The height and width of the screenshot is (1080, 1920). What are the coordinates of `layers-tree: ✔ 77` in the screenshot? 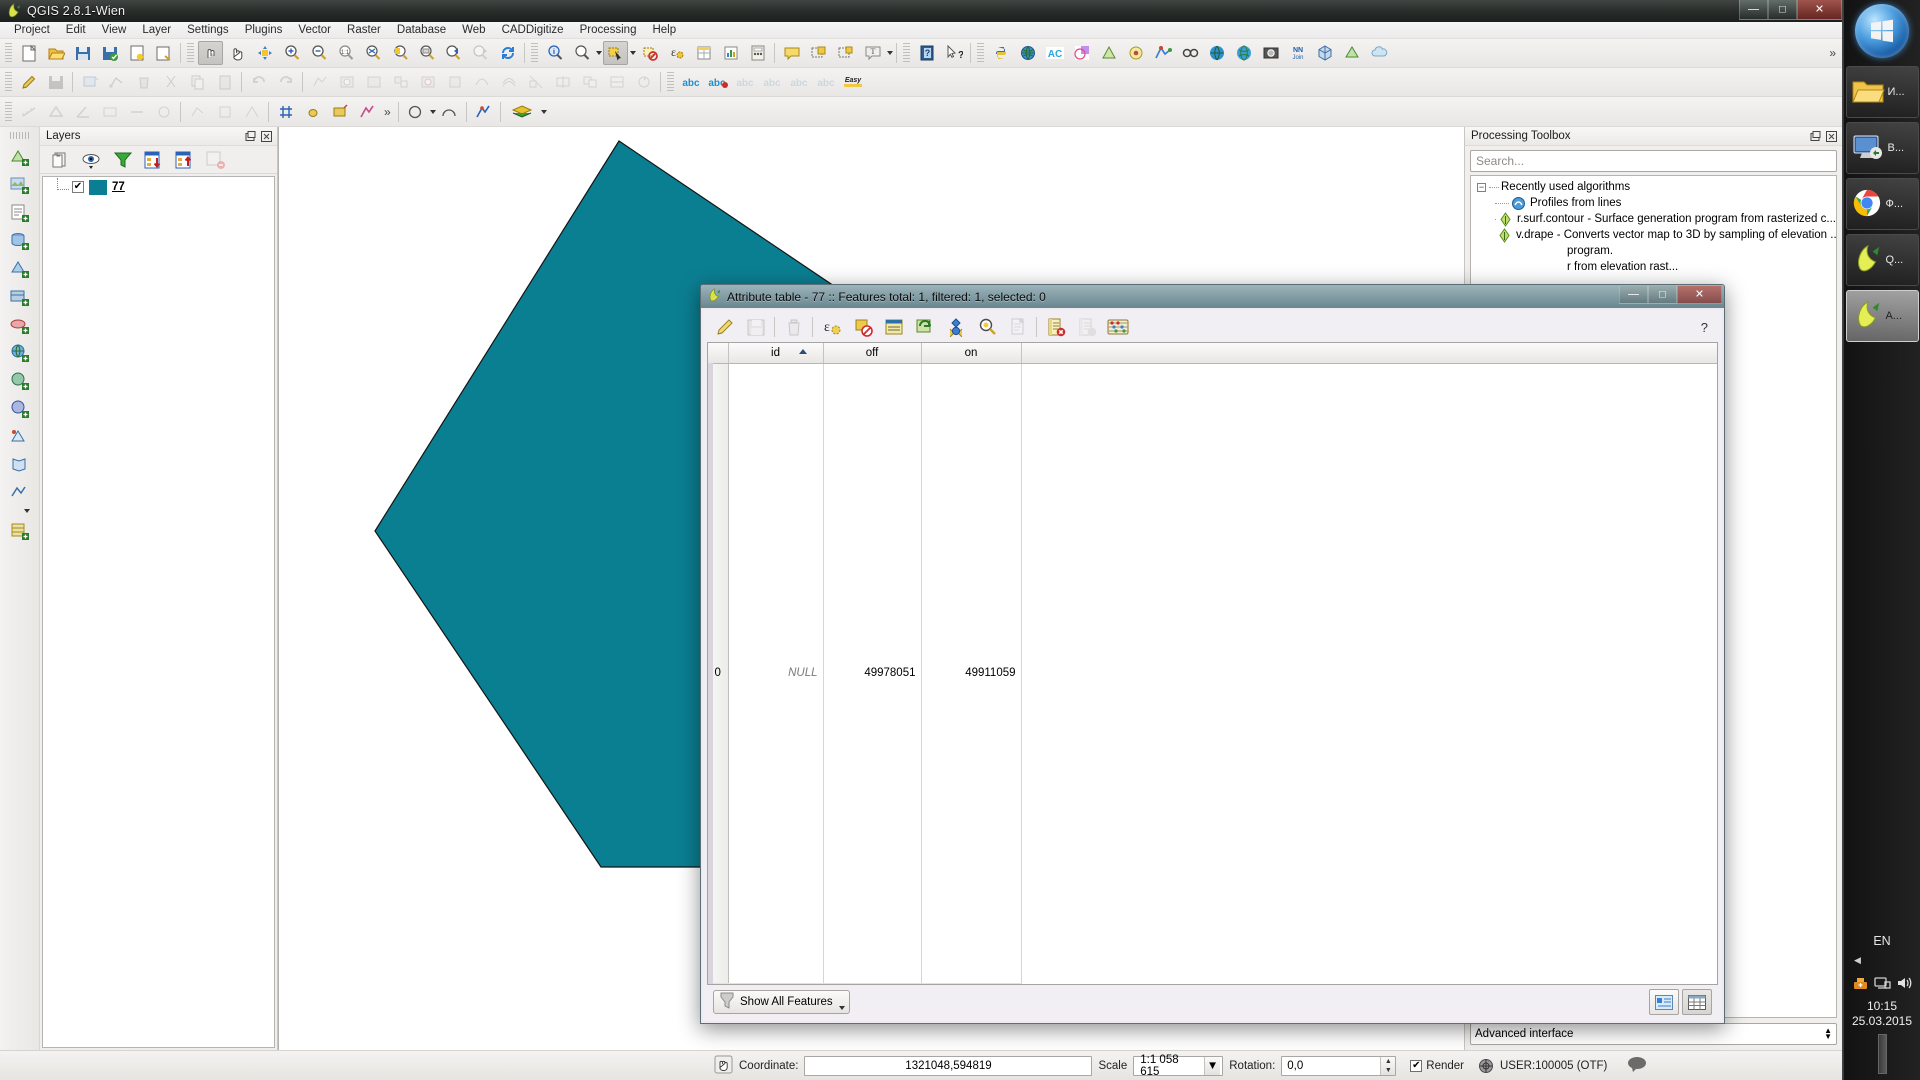 It's located at (158, 612).